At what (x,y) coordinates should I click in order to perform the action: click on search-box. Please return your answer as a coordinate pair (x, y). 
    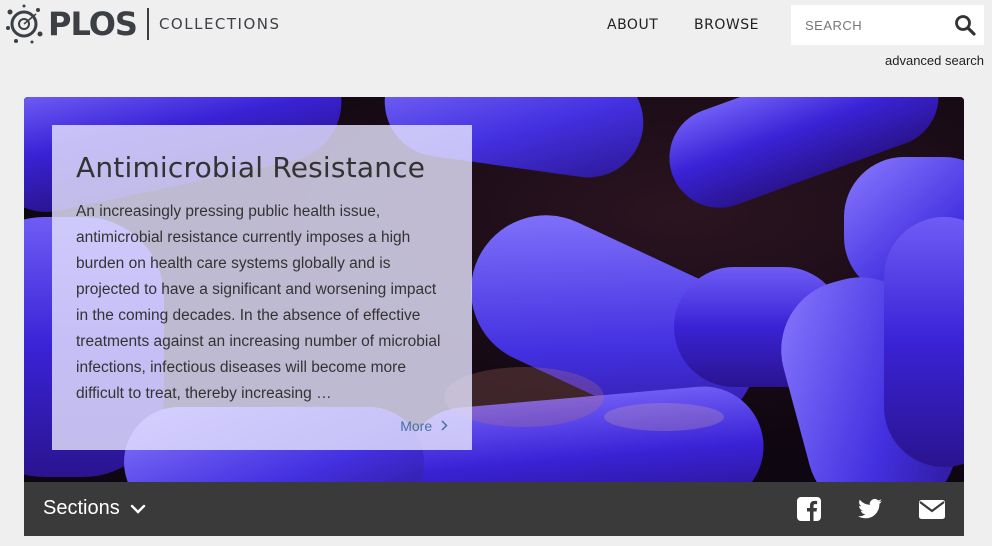
    Looking at the image, I should click on (887, 25).